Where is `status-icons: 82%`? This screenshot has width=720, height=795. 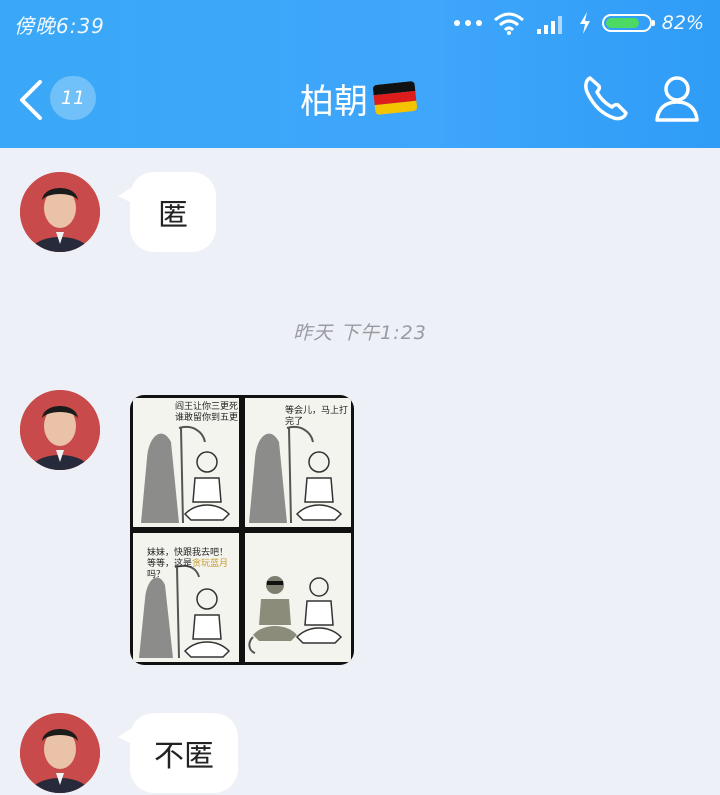
status-icons: 82% is located at coordinates (578, 23).